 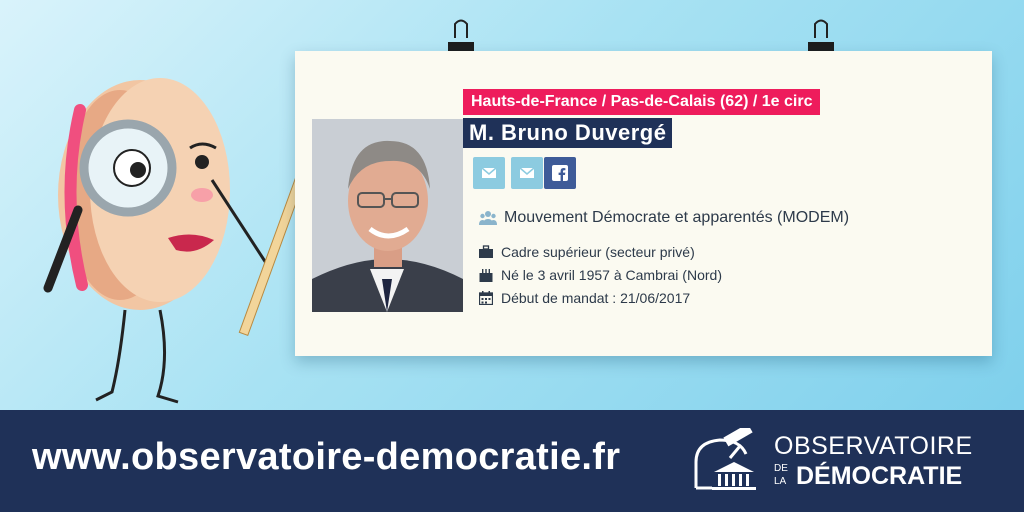 I want to click on facebook-button, so click(x=560, y=173).